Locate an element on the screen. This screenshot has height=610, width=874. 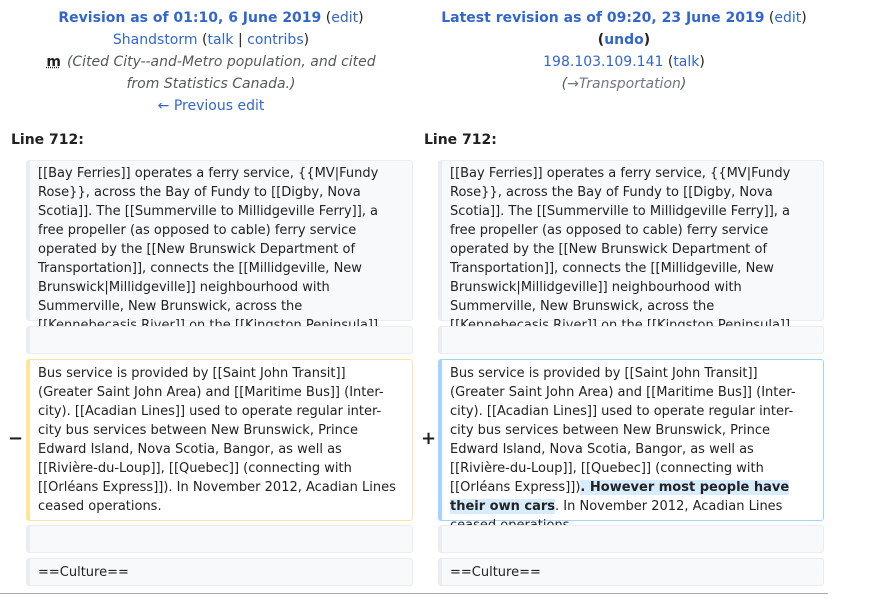
bottom-divider is located at coordinates (414, 593).